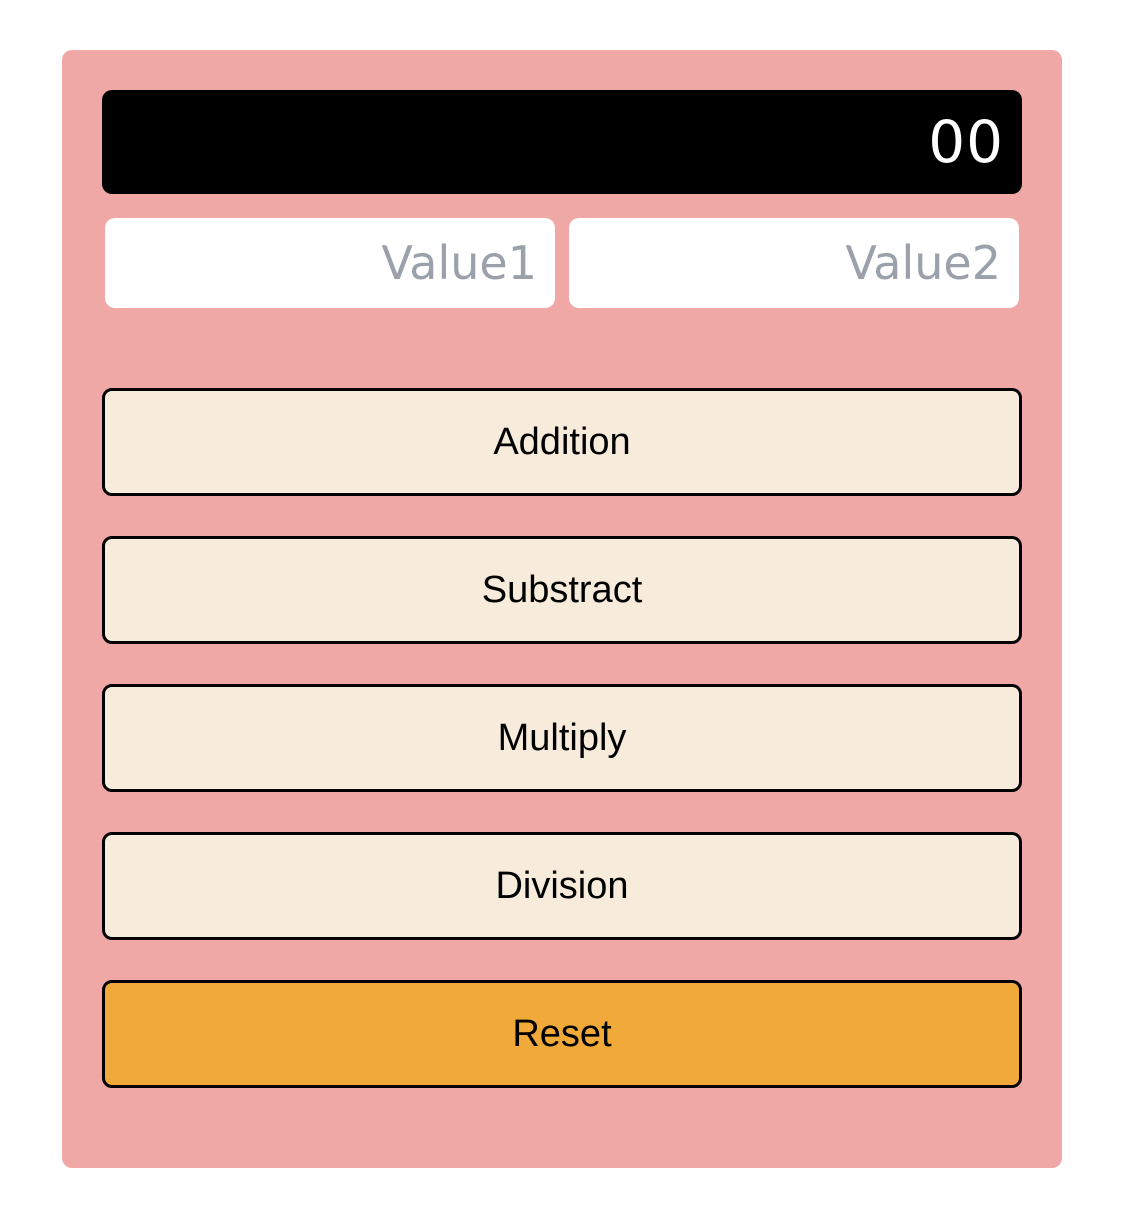  Describe the element at coordinates (562, 142) in the screenshot. I see `result-display: 00` at that location.